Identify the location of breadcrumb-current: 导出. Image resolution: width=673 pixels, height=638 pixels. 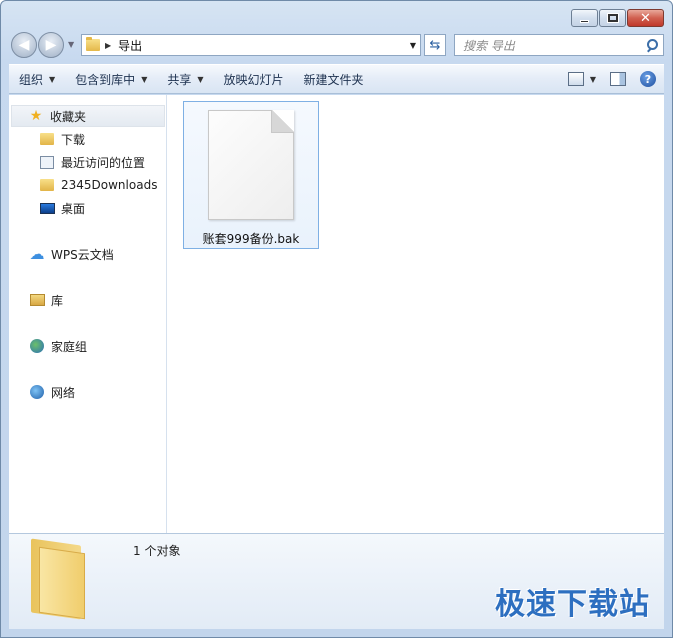
(130, 45).